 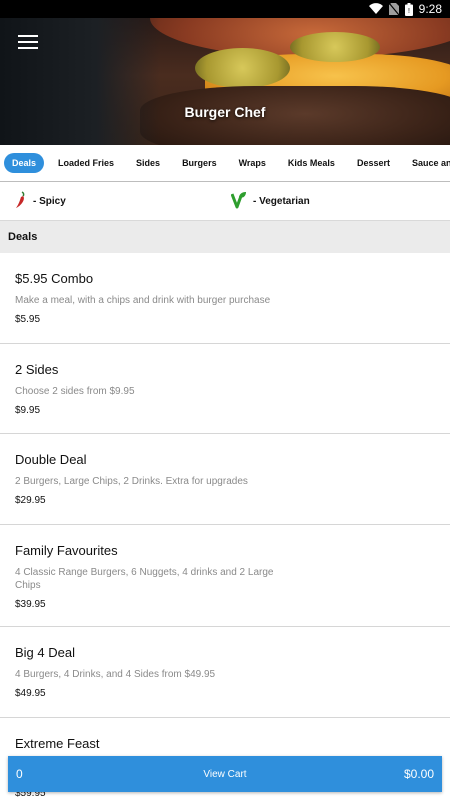 I want to click on status-bar: ! 9:28, so click(x=225, y=9).